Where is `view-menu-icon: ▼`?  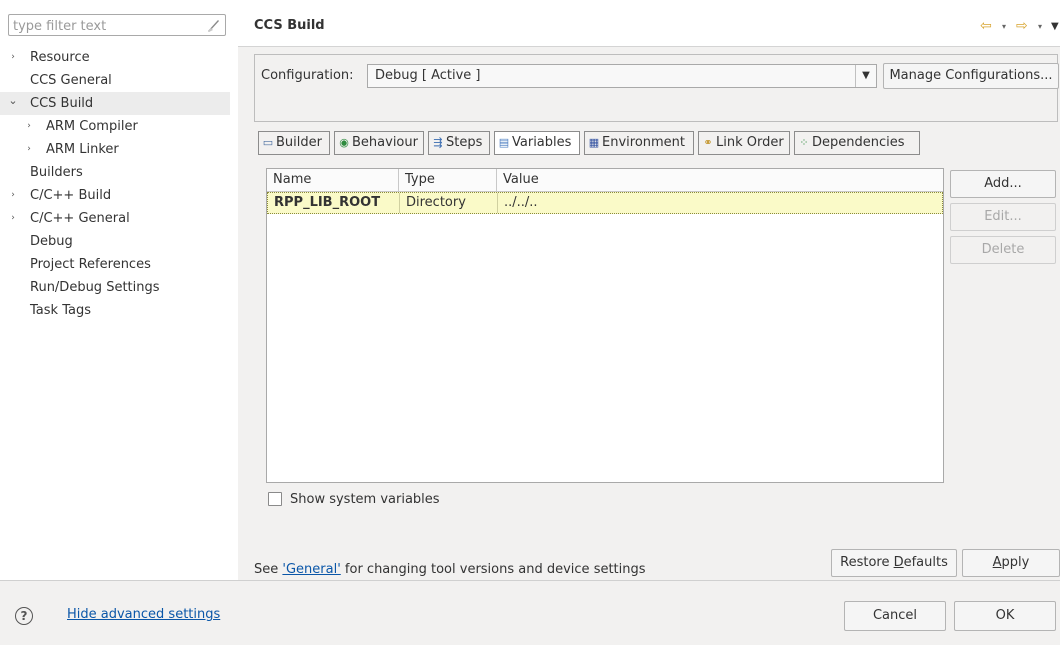
view-menu-icon: ▼ is located at coordinates (1055, 26).